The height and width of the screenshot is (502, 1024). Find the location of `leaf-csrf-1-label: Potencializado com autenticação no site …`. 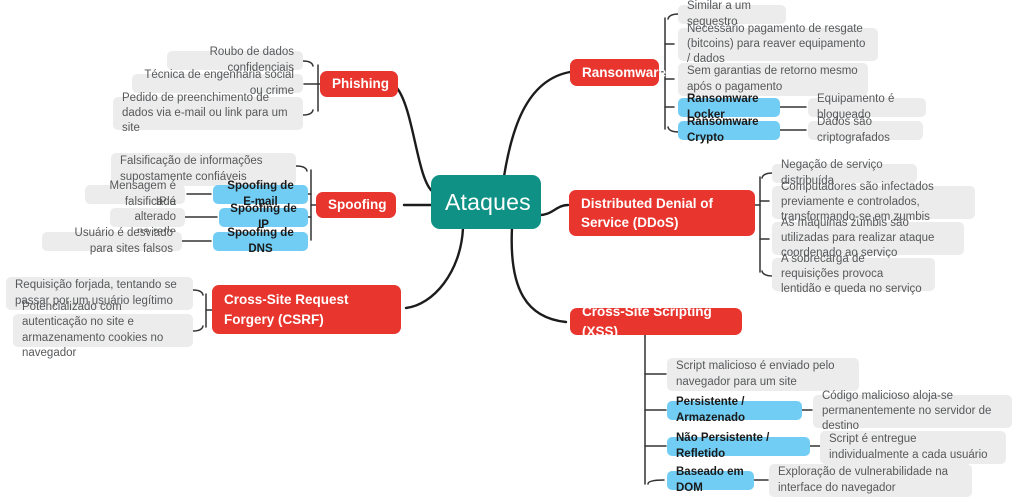

leaf-csrf-1-label: Potencializado com autenticação no site … is located at coordinates (93, 329).